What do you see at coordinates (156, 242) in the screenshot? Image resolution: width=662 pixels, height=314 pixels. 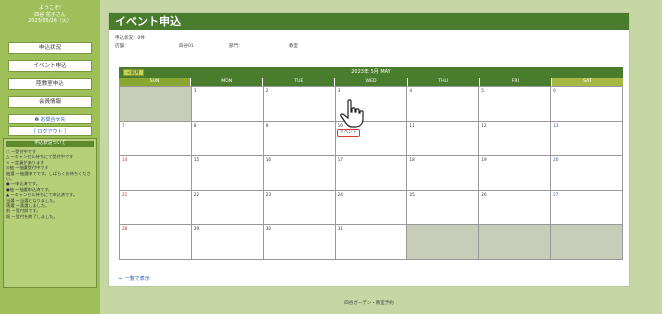 I see `calendar-cell: 28` at bounding box center [156, 242].